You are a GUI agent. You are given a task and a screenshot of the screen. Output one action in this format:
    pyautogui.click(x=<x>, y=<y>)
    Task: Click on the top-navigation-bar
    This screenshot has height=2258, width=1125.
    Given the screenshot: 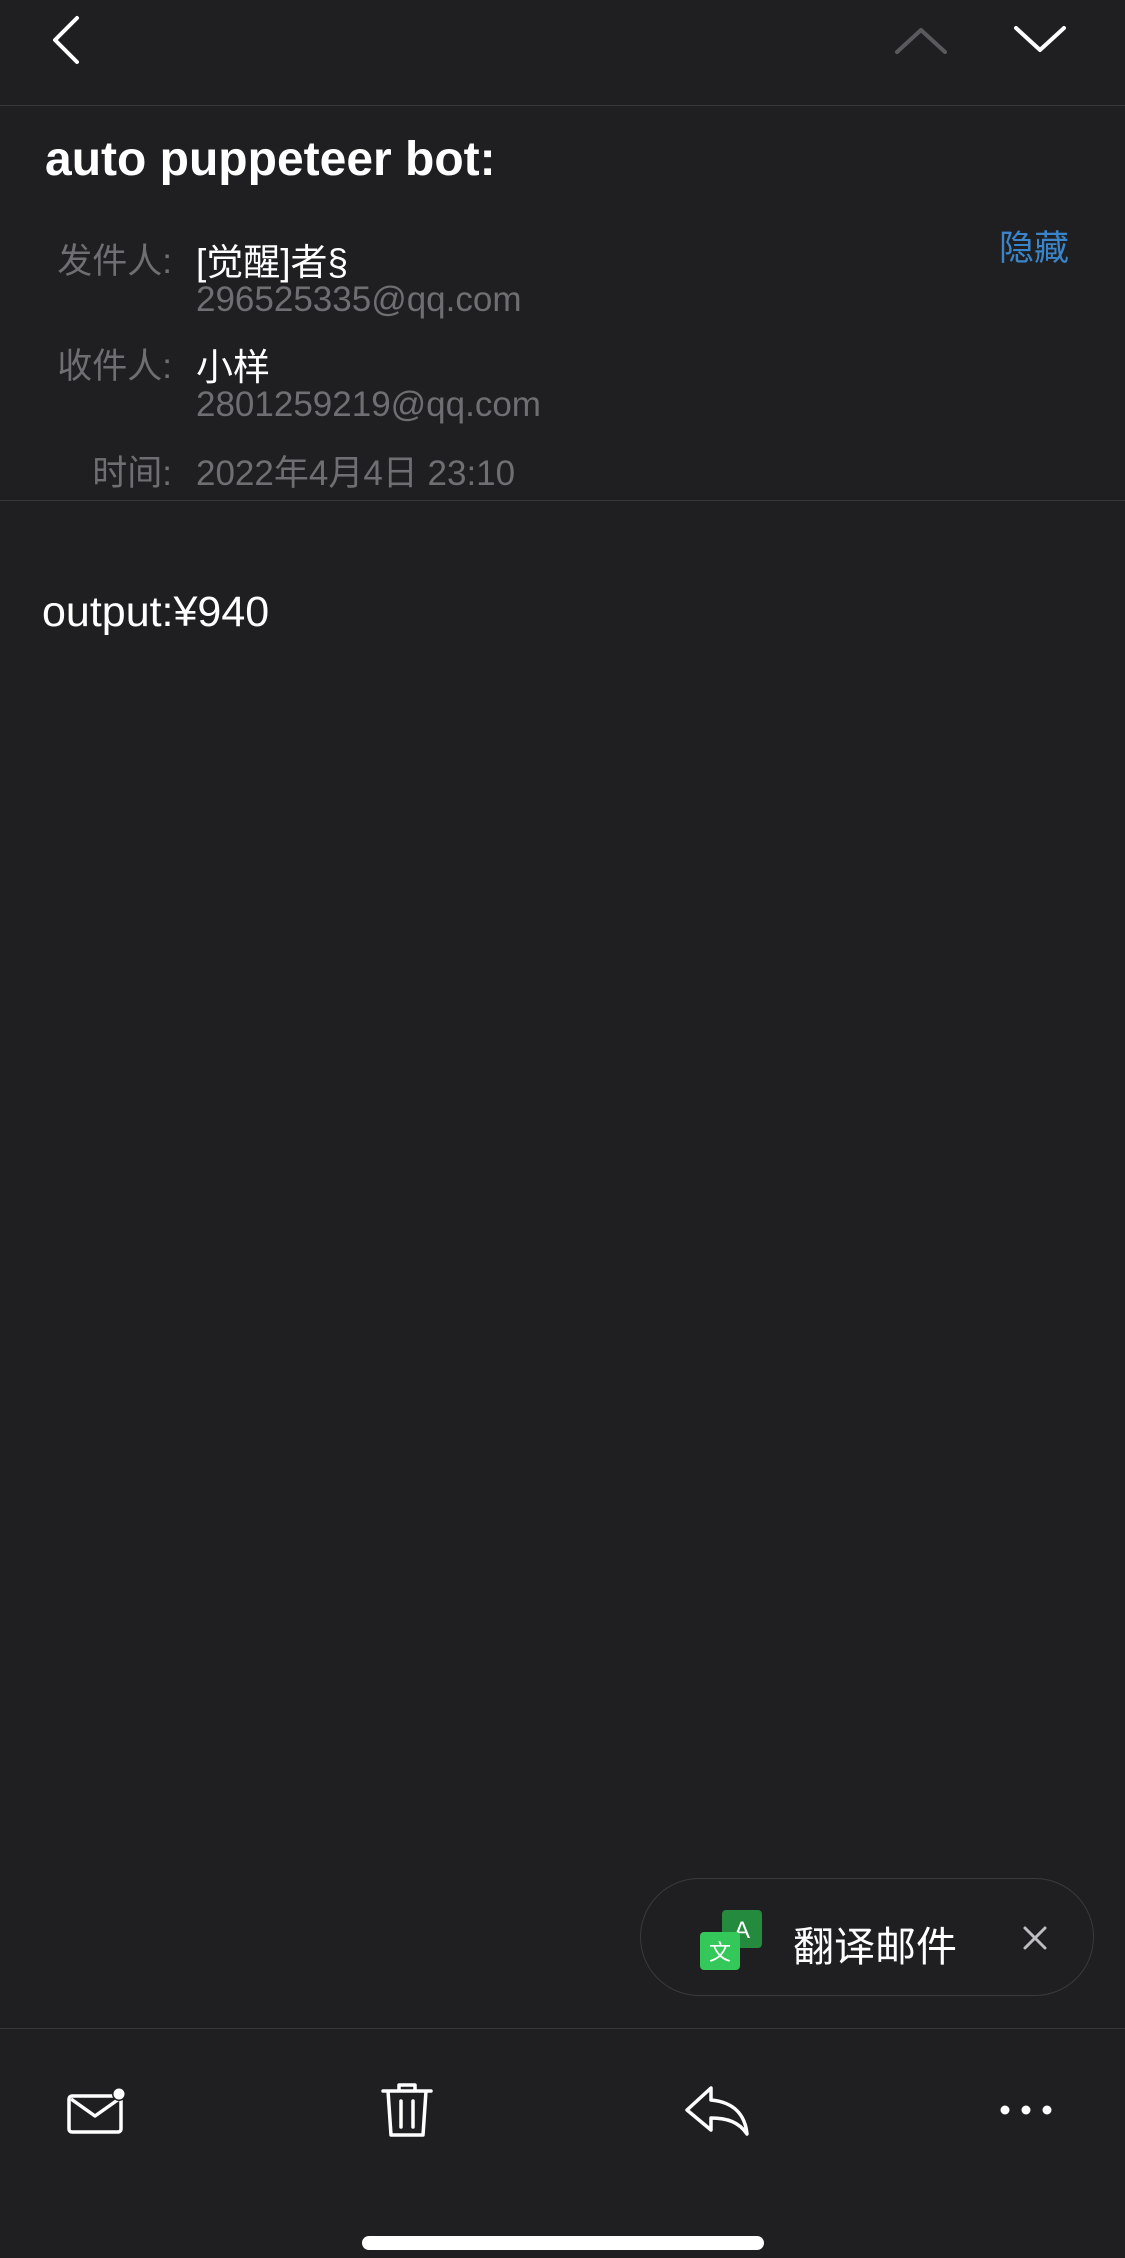 What is the action you would take?
    pyautogui.click(x=562, y=53)
    